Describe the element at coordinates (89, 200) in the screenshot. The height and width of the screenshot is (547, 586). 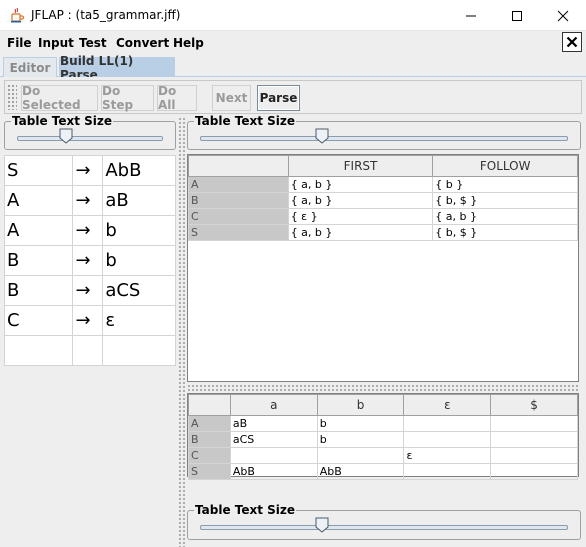
I see `grammar-row: A → aB` at that location.